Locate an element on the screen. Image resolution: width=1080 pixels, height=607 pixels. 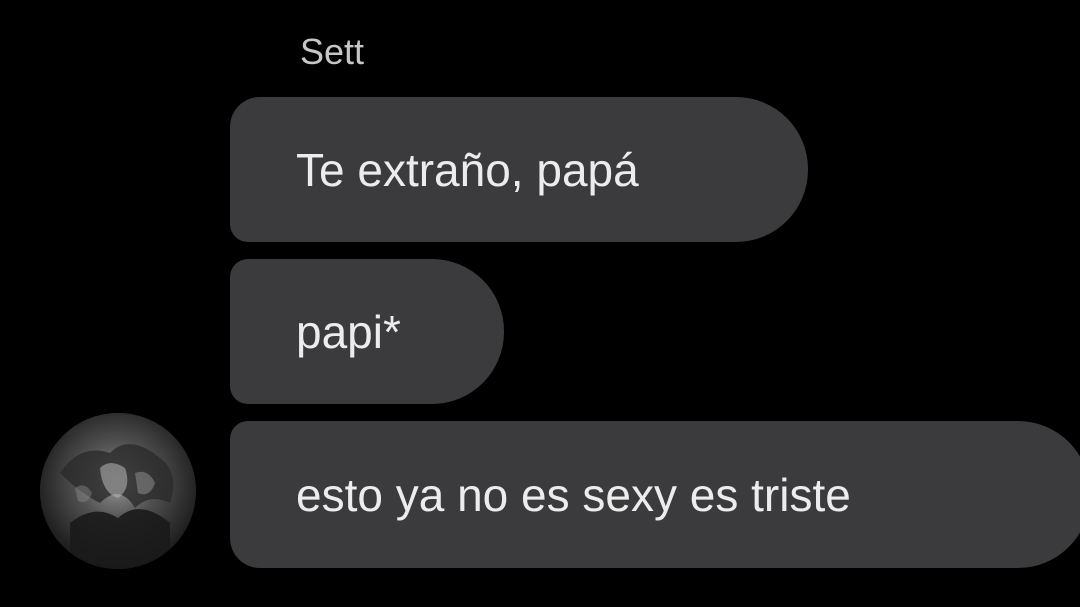
message-text: esto ya no es sexy es triste is located at coordinates (573, 494).